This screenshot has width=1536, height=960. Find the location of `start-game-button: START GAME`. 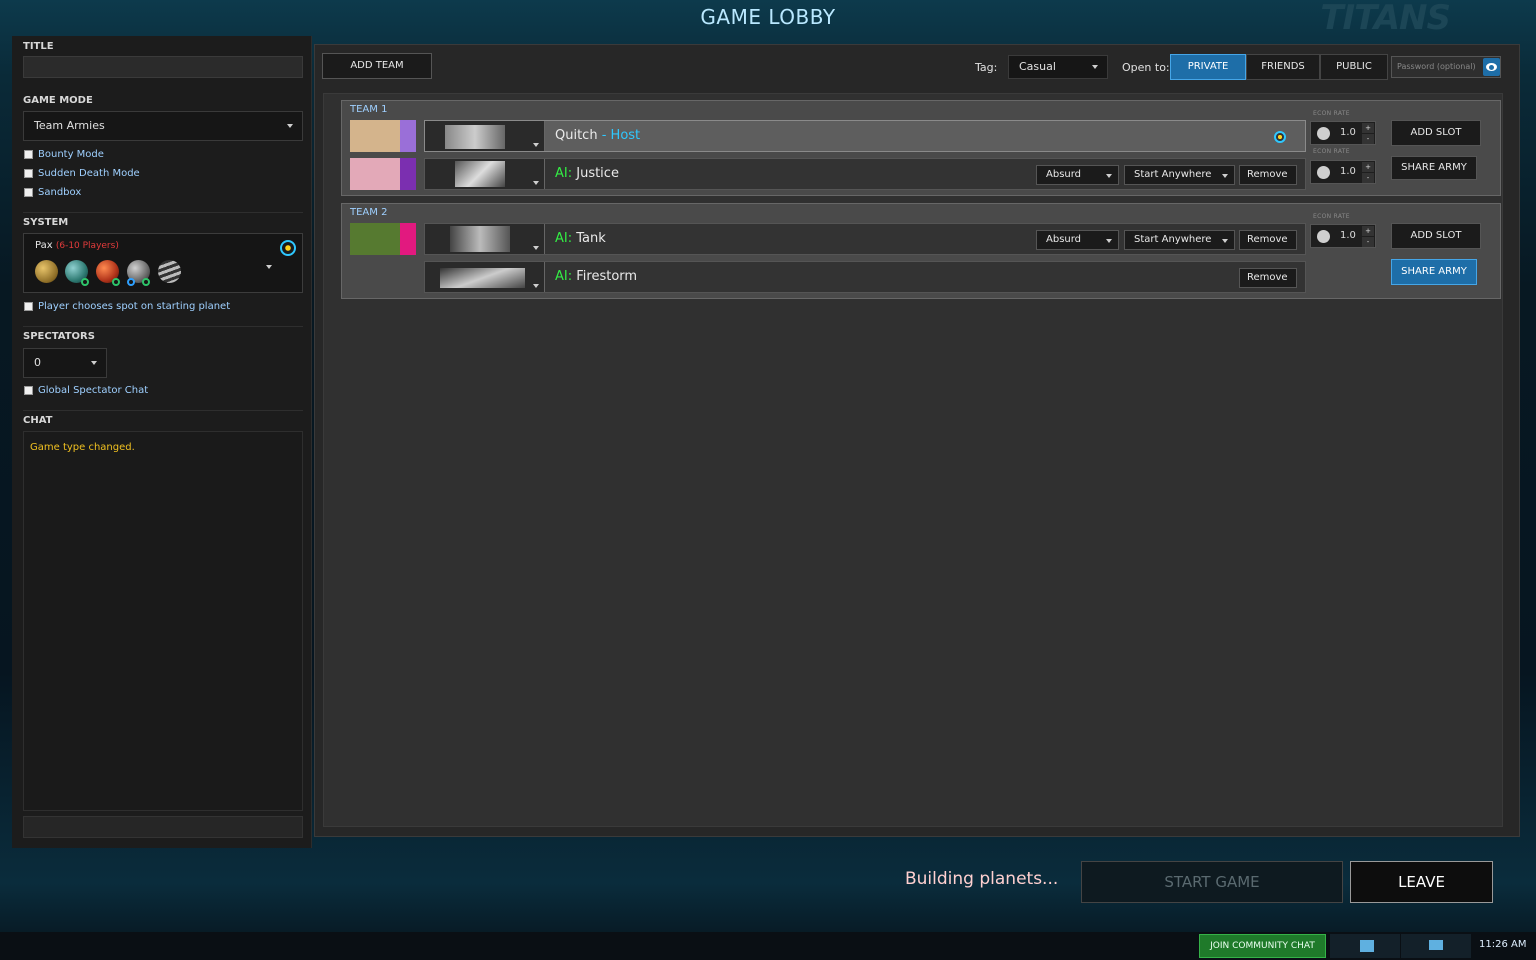

start-game-button: START GAME is located at coordinates (1212, 882).